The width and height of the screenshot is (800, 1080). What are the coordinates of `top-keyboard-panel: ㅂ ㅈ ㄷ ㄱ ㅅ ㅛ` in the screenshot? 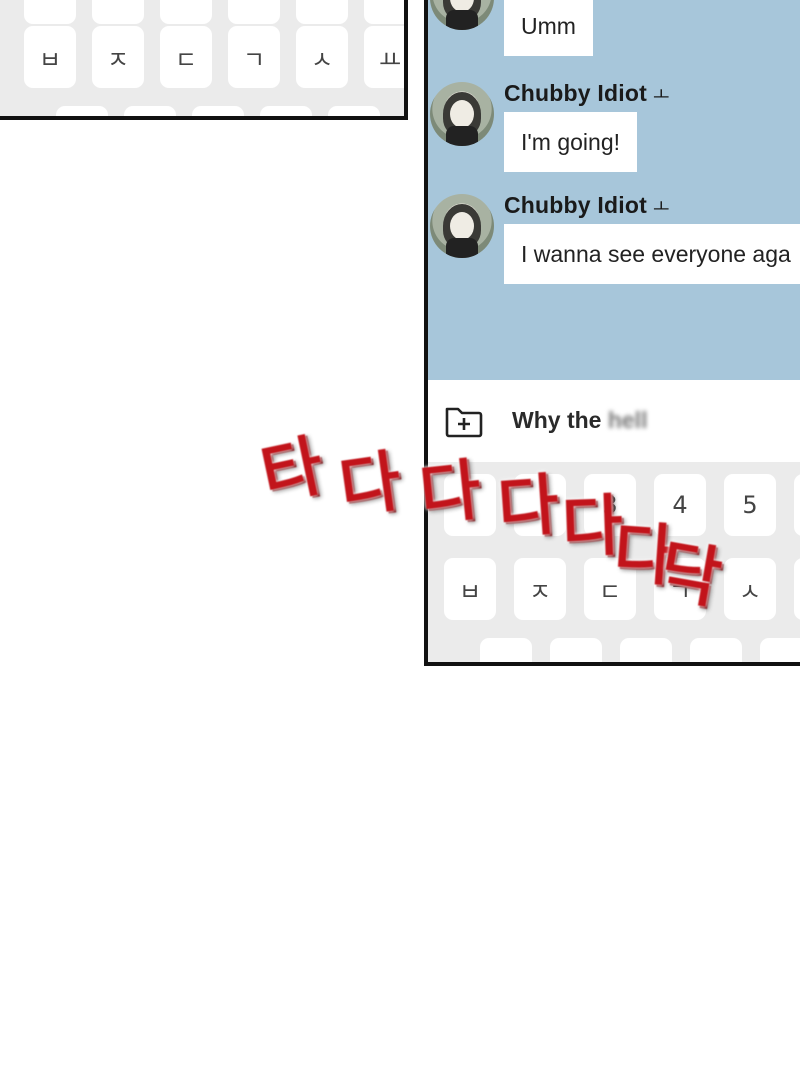 It's located at (204, 60).